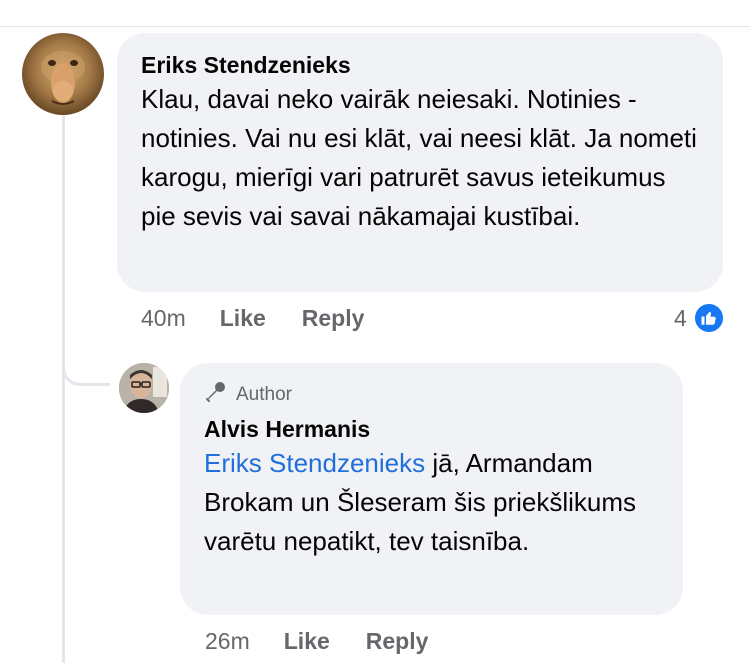  What do you see at coordinates (163, 318) in the screenshot?
I see `comment-timestamp: 40m` at bounding box center [163, 318].